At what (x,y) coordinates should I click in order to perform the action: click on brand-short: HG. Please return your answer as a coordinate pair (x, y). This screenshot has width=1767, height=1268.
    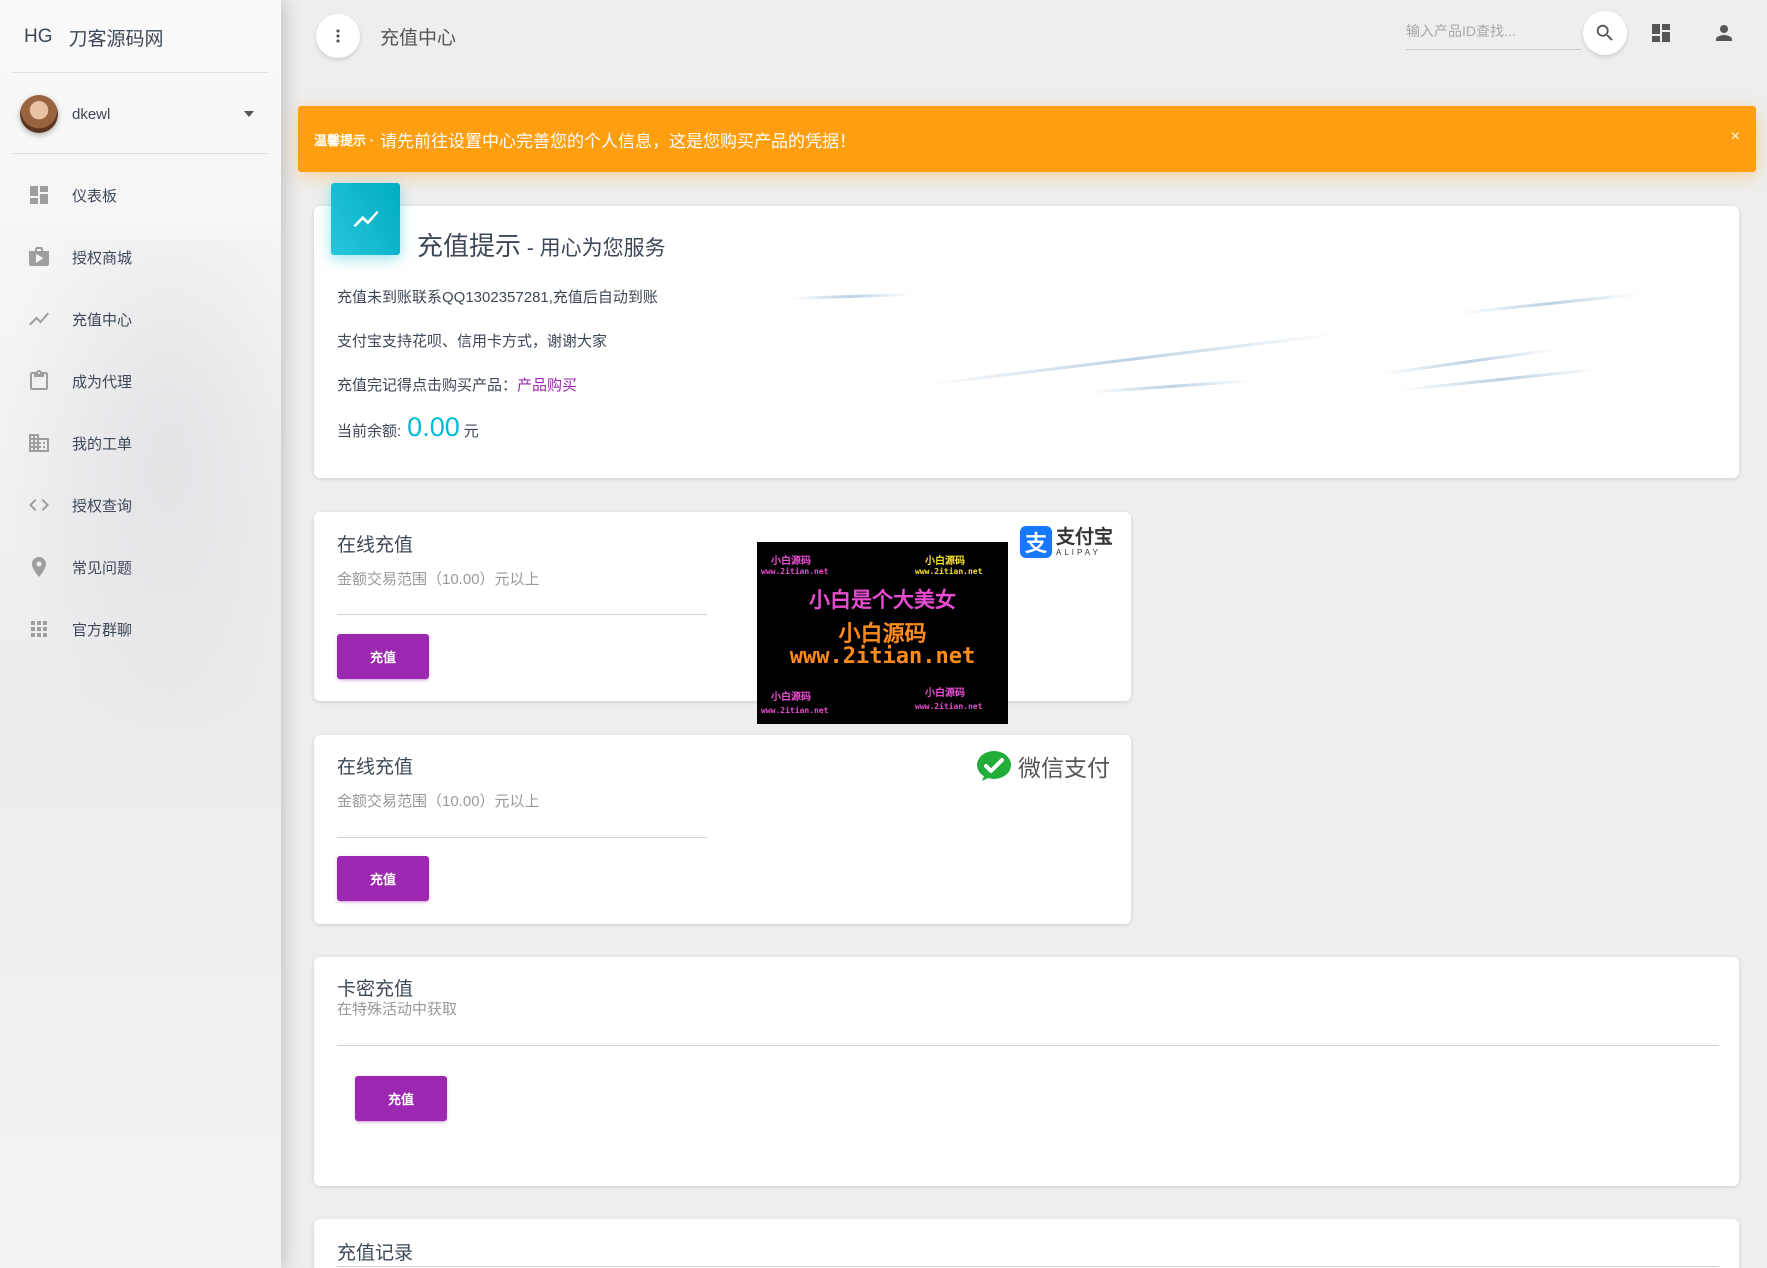
    Looking at the image, I should click on (38, 37).